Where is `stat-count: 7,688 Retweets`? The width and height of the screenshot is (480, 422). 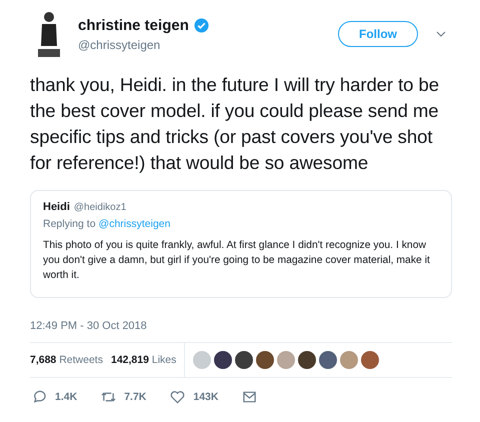
stat-count: 7,688 Retweets is located at coordinates (66, 360).